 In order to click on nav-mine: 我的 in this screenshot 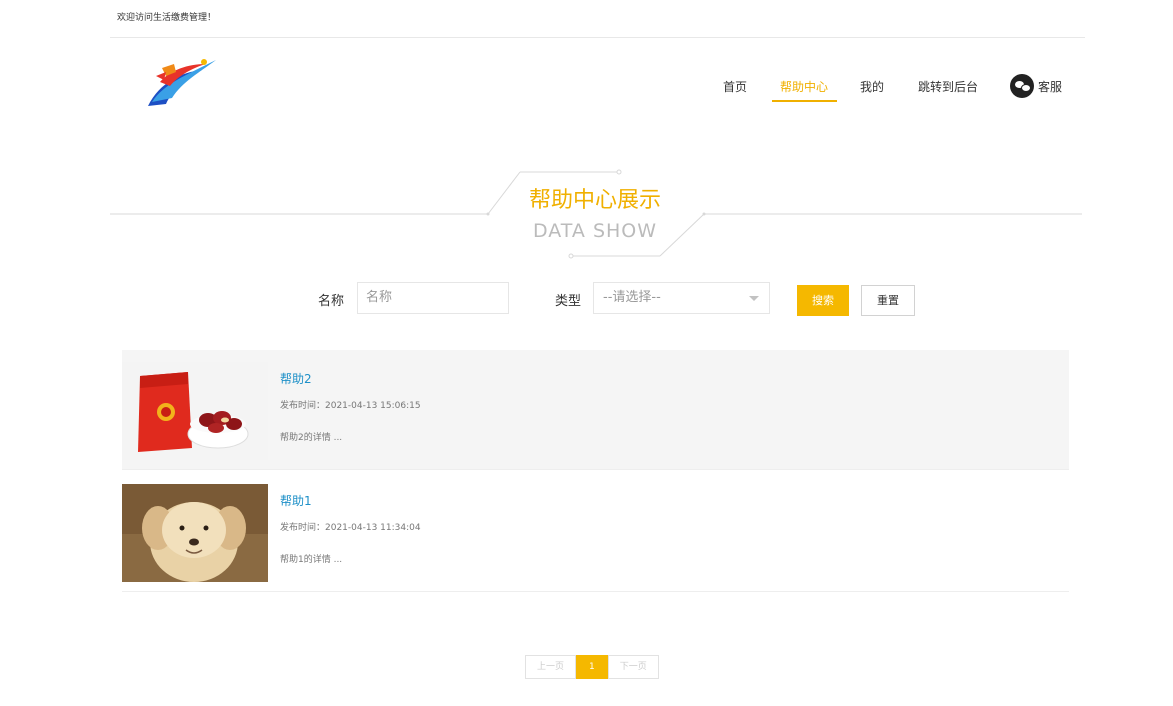, I will do `click(872, 87)`.